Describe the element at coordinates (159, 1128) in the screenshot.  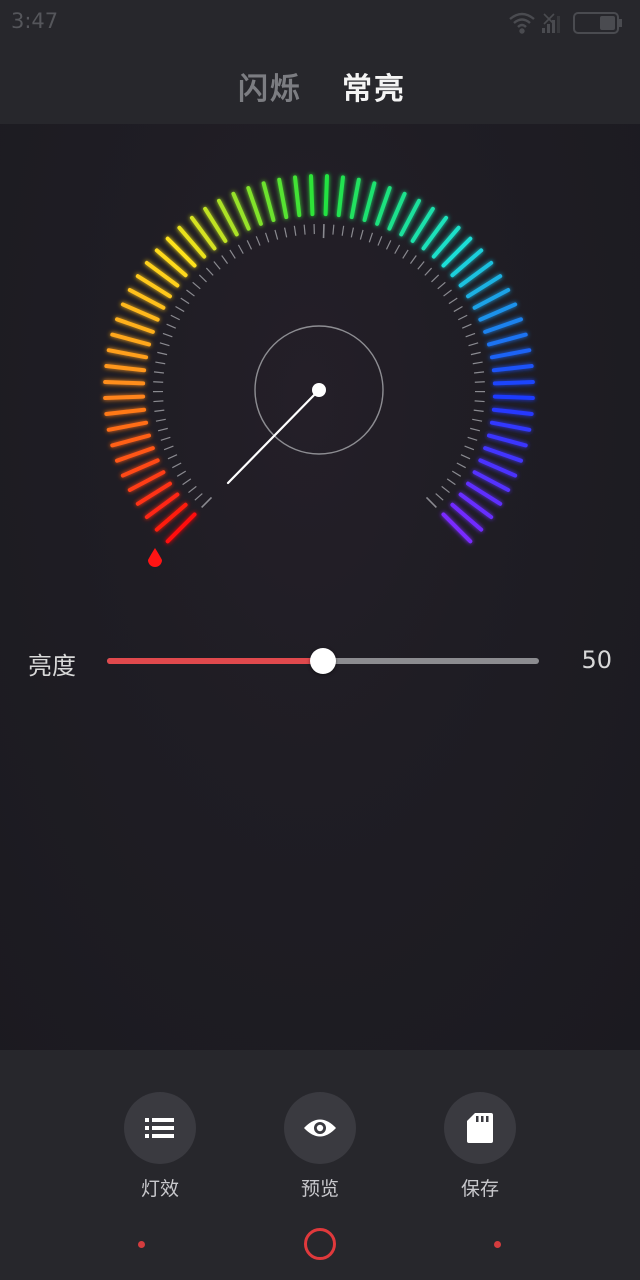
I see `list-icon` at that location.